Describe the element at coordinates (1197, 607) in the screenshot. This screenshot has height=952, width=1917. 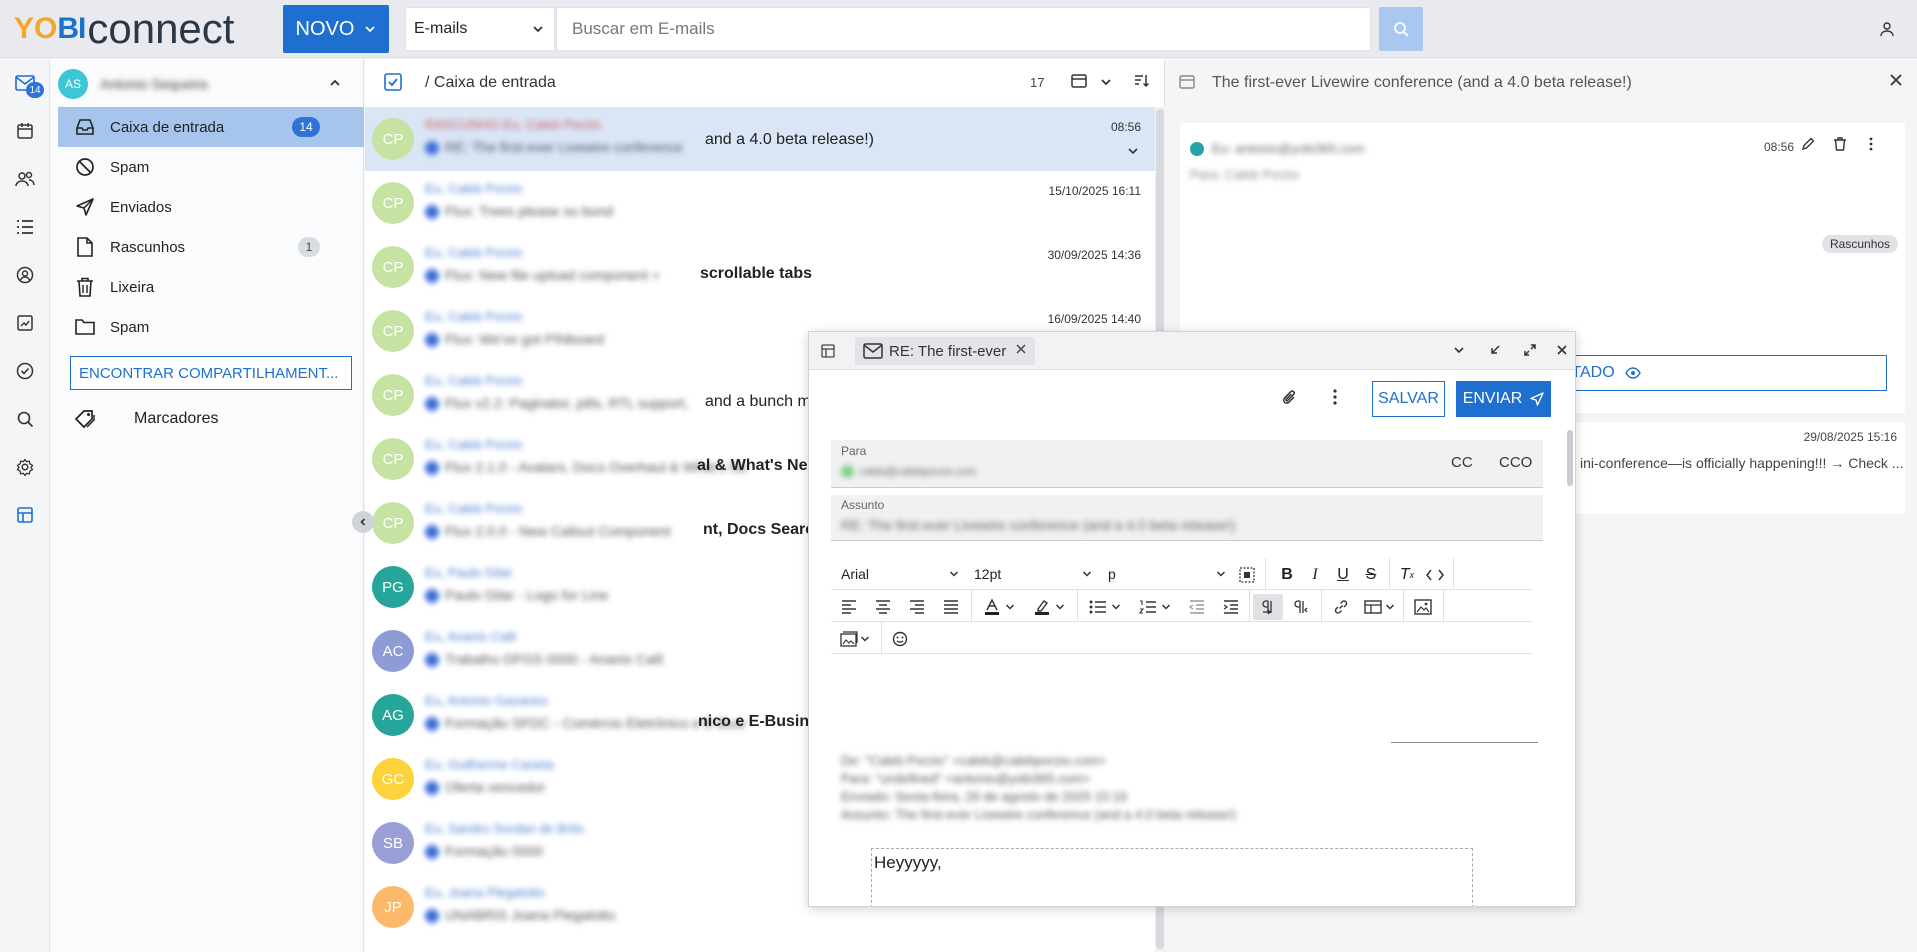
I see `outdent-icon` at that location.